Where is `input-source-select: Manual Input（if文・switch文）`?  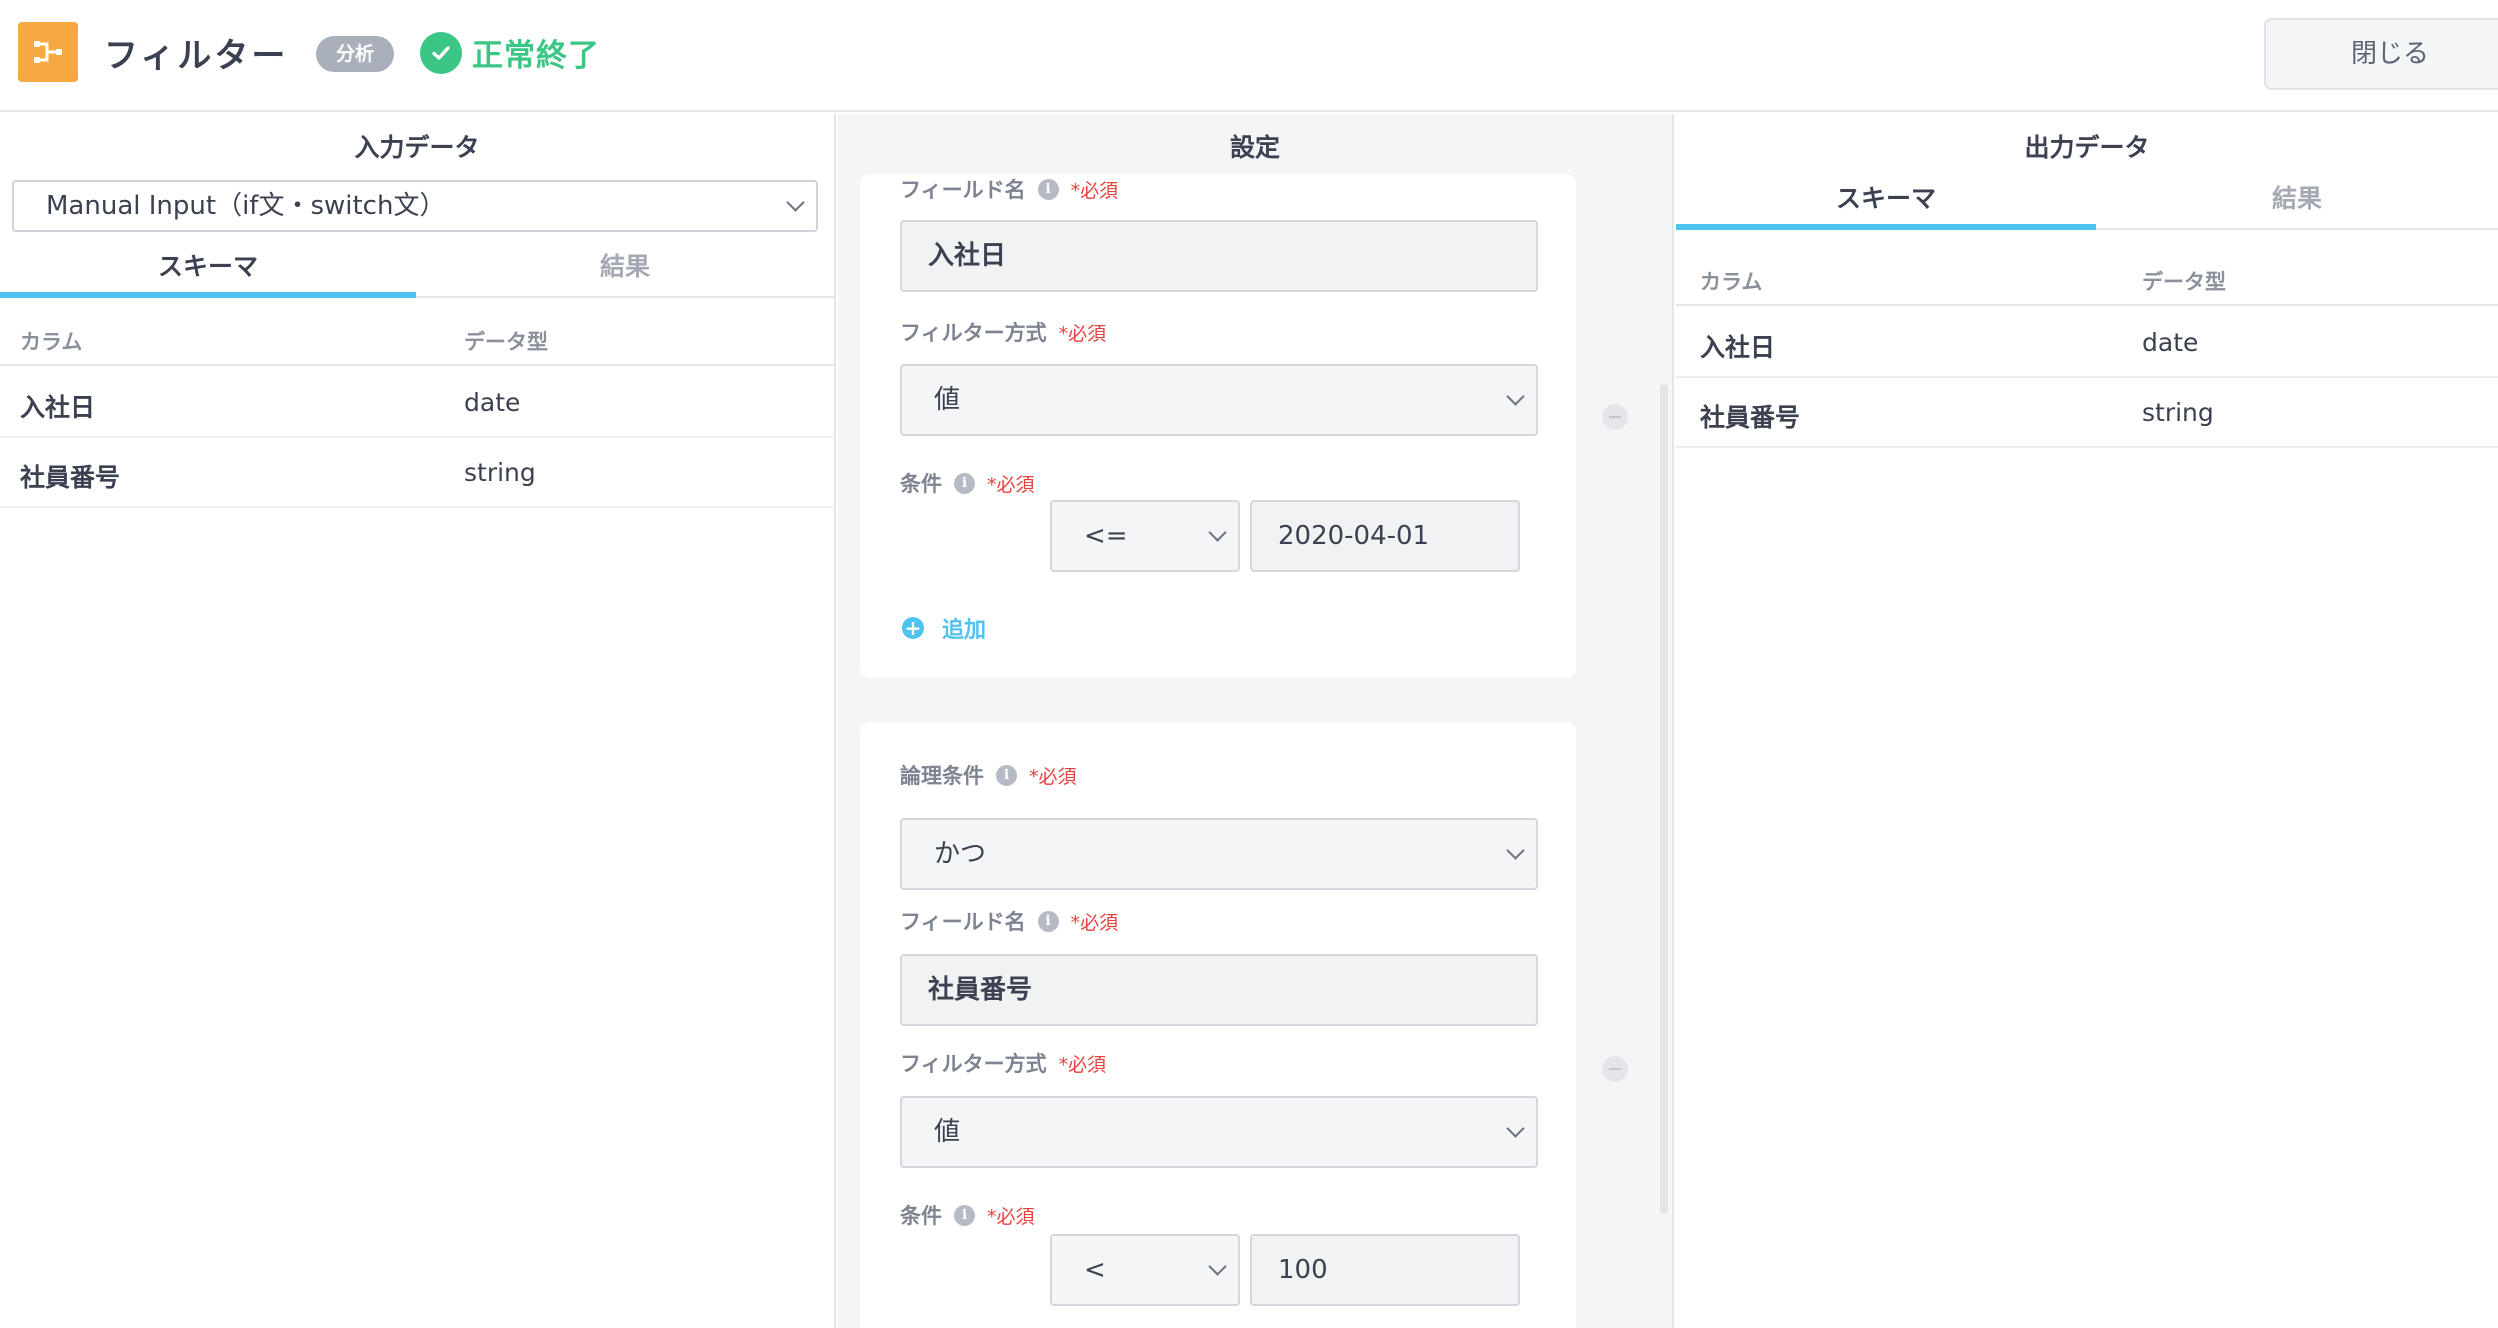
input-source-select: Manual Input（if文・switch文） is located at coordinates (415, 206).